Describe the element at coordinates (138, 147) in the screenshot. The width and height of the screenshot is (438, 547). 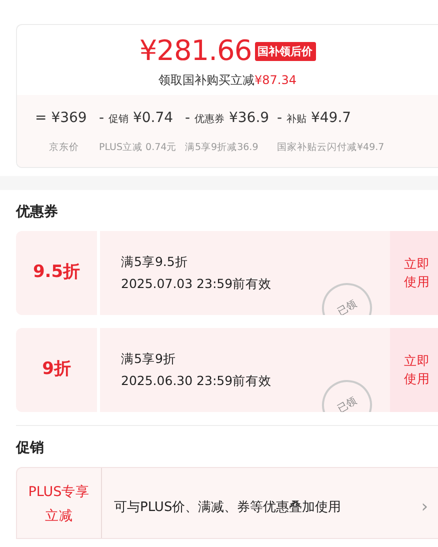
I see `breakdown-caption: PLUS立减 0.74元` at that location.